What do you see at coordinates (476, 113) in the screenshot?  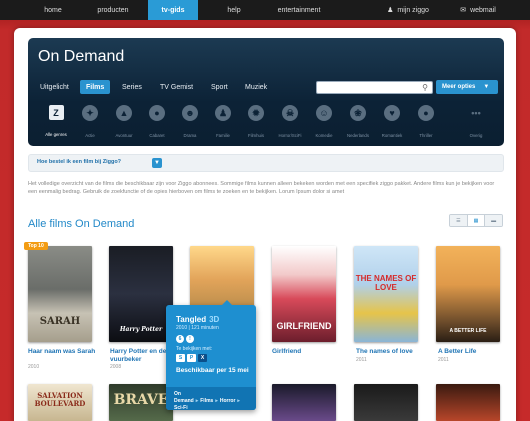 I see `more-dots-icon: •••` at bounding box center [476, 113].